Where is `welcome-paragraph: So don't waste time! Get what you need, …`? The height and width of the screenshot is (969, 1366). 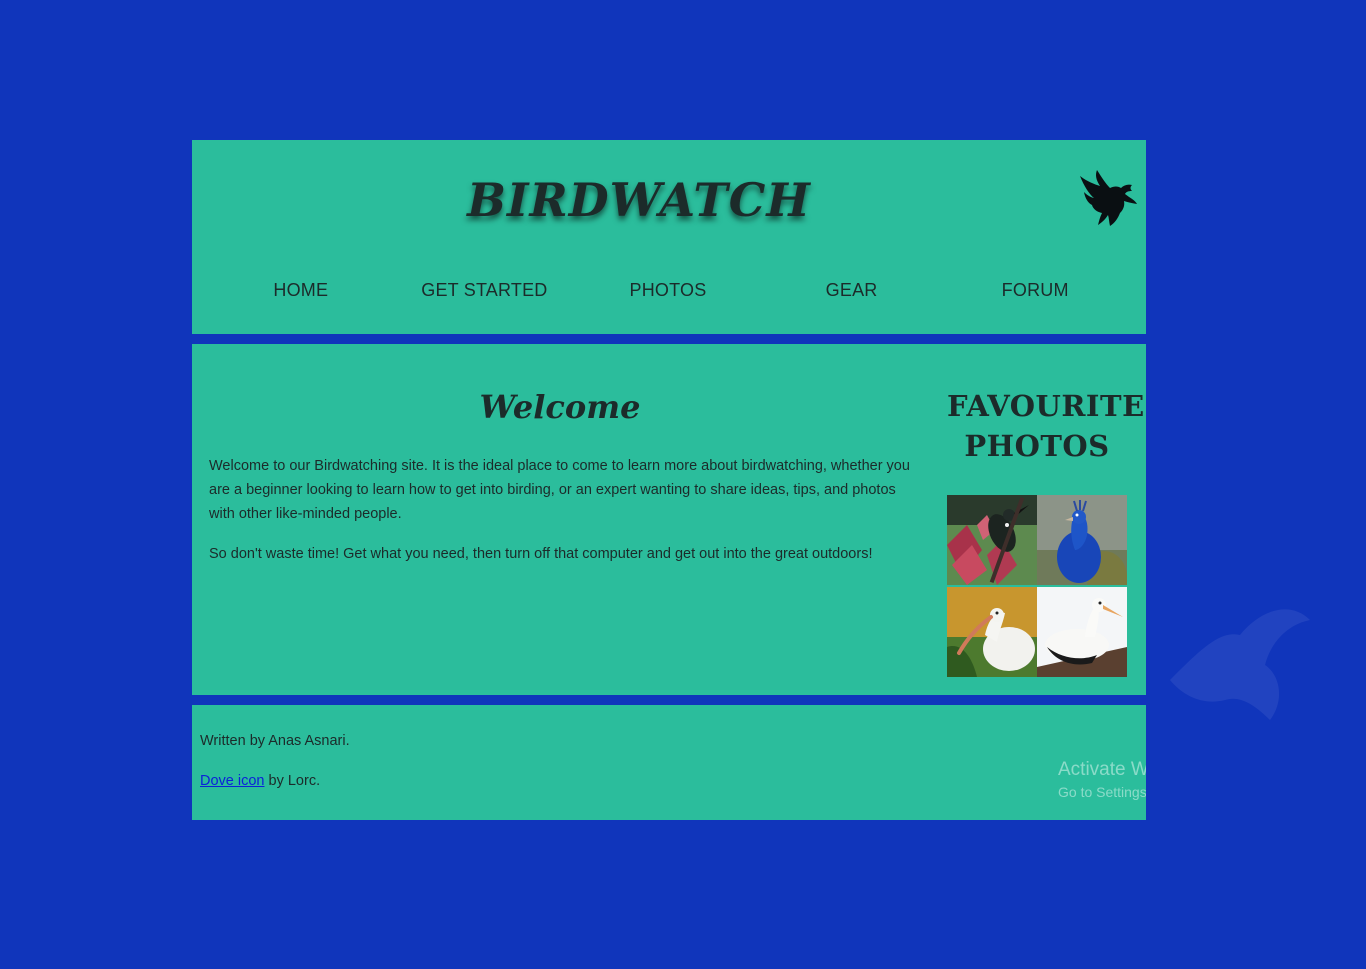
welcome-paragraph: So don't waste time! Get what you need, … is located at coordinates (541, 554).